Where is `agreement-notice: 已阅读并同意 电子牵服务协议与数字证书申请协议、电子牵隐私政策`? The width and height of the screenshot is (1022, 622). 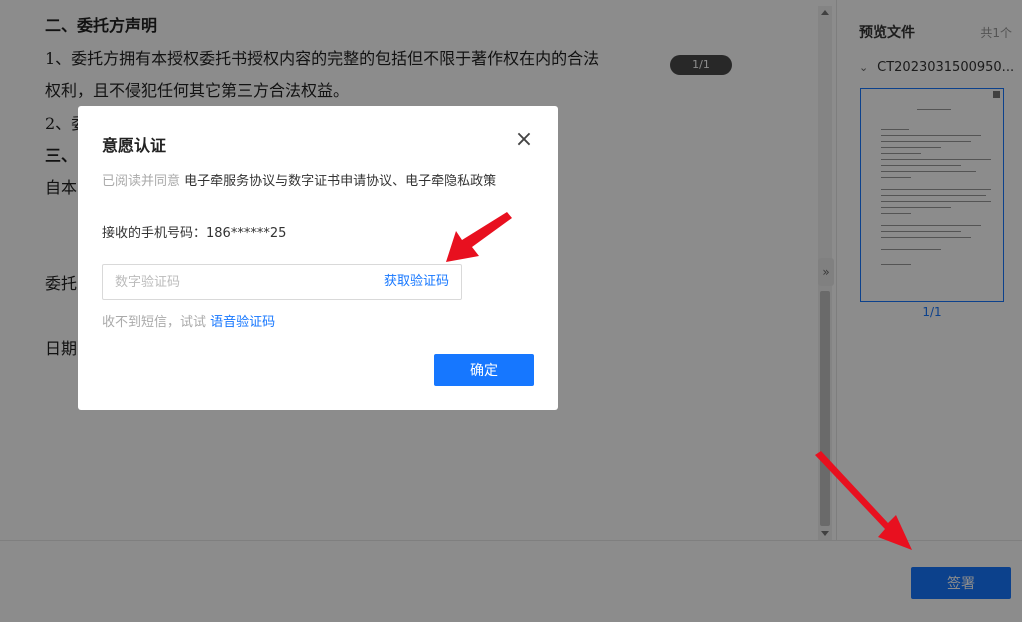
agreement-notice: 已阅读并同意 电子牵服务协议与数字证书申请协议、电子牵隐私政策 is located at coordinates (299, 179).